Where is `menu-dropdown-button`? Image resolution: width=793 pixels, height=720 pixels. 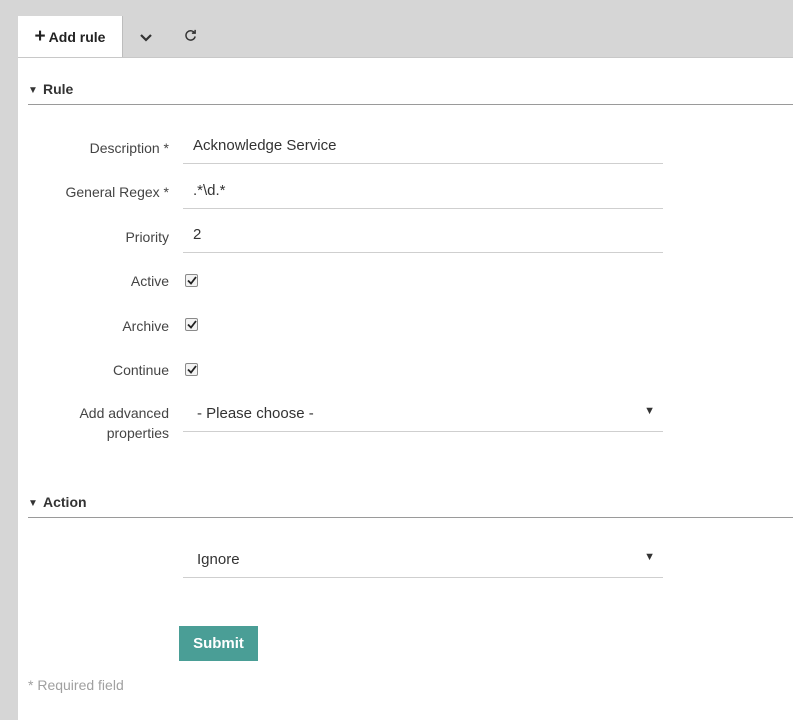 menu-dropdown-button is located at coordinates (146, 36).